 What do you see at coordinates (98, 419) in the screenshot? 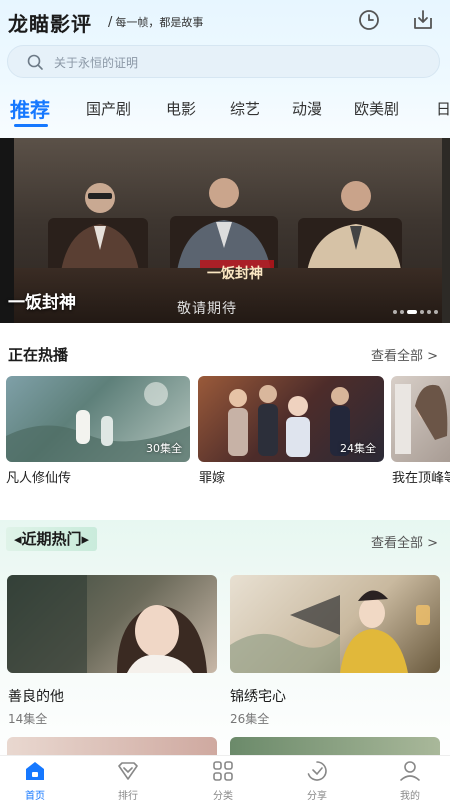
I see `now-playing-card-1: 30集全` at bounding box center [98, 419].